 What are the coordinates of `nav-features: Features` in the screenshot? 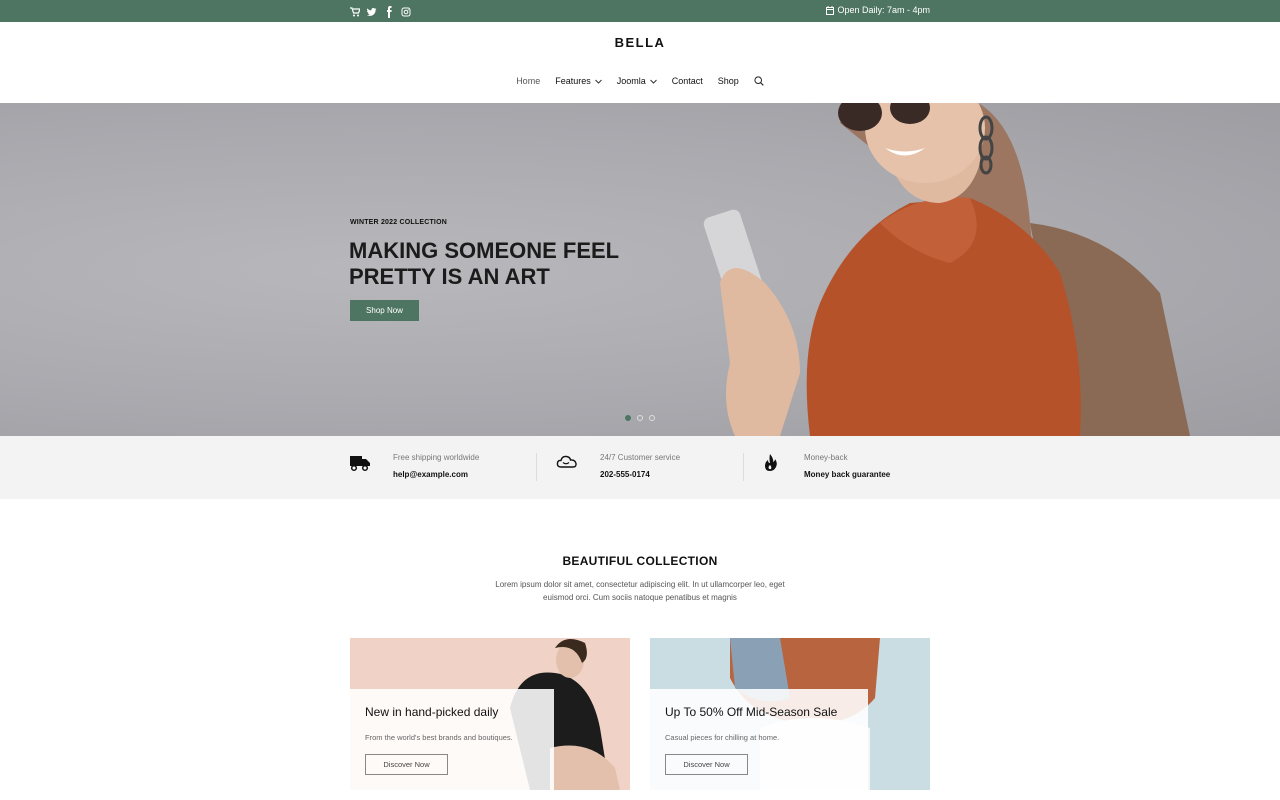 It's located at (578, 81).